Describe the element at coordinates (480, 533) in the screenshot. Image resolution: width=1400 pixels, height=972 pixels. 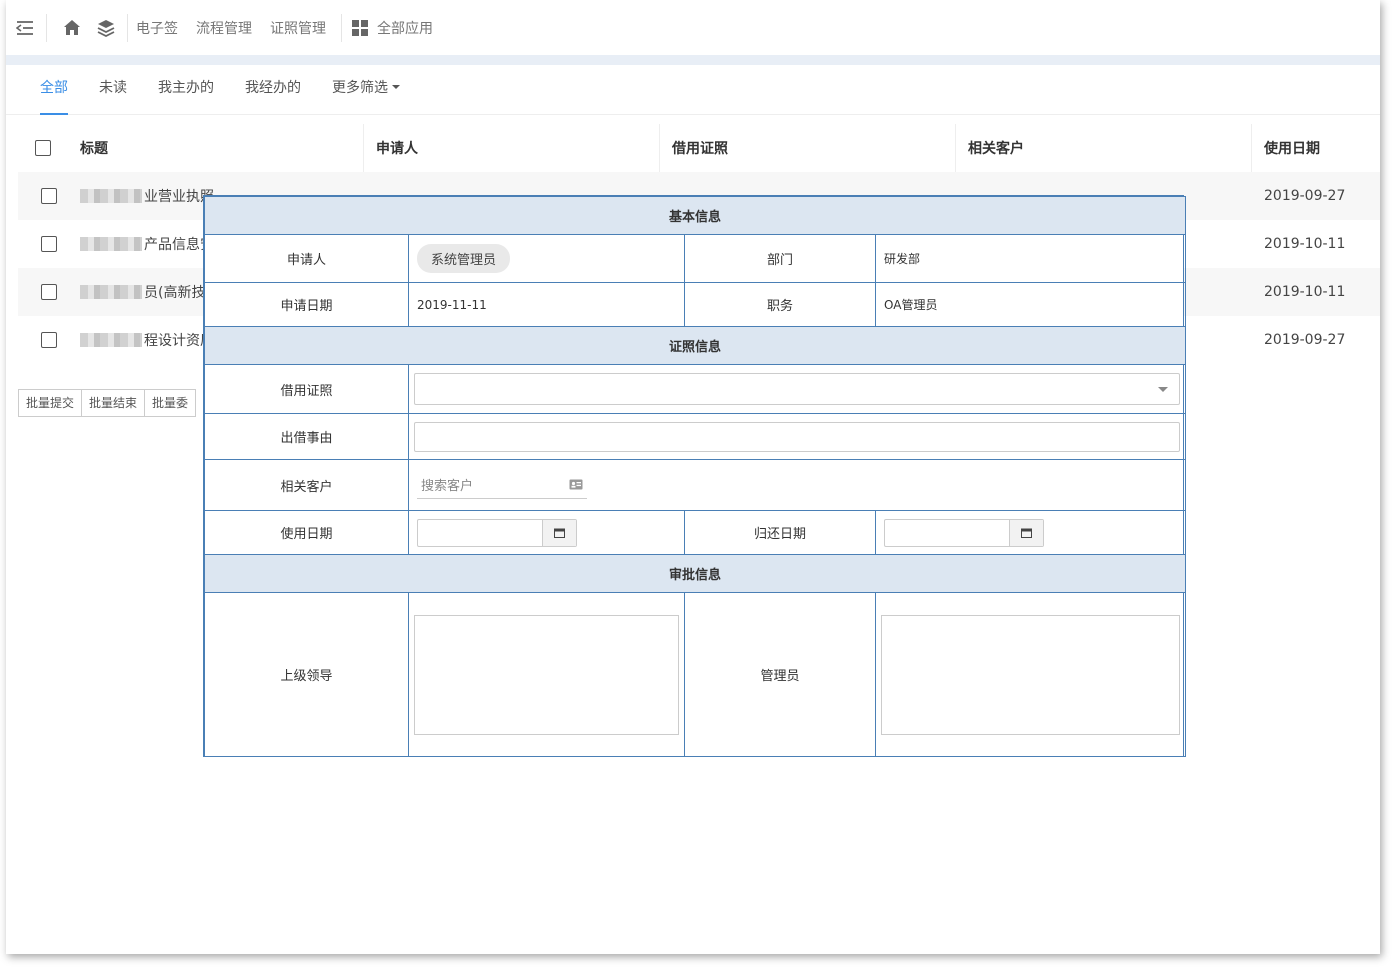
I see `use-date-text` at that location.